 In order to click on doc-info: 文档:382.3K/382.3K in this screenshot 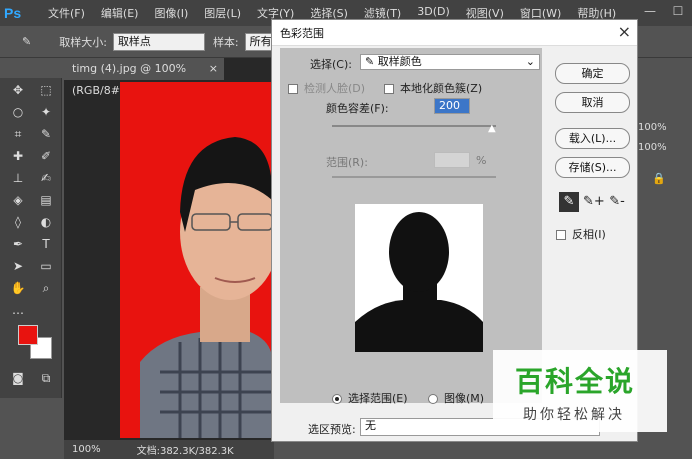, I will do `click(185, 451)`.